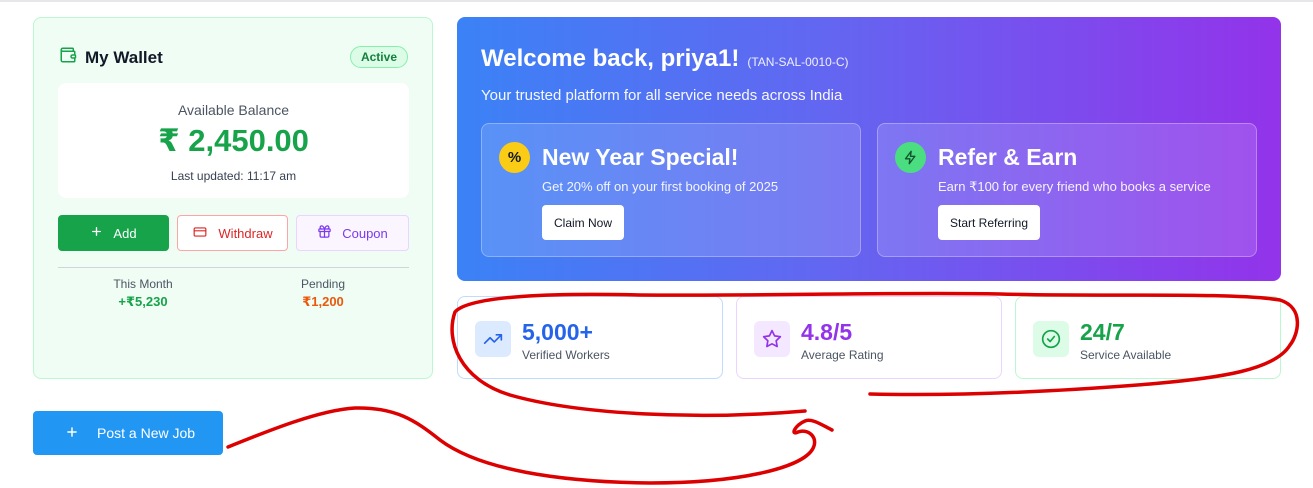 Image resolution: width=1313 pixels, height=488 pixels. I want to click on add-money-button: Add, so click(113, 233).